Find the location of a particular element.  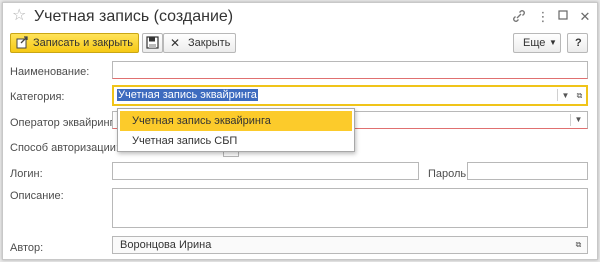

password-field is located at coordinates (527, 171).